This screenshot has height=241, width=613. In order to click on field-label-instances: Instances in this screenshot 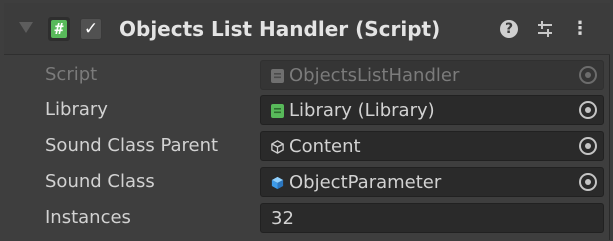, I will do `click(88, 217)`.